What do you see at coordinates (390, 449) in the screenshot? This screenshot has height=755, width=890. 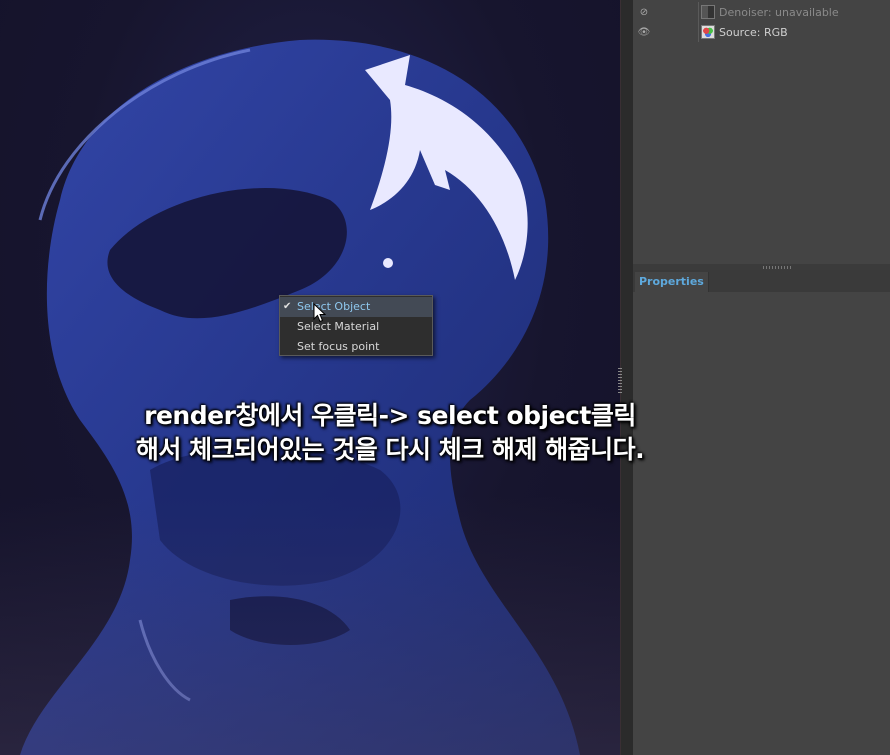 I see `caption-line-2: 해서 체크되어있는 것을 다시 체크 해제 해줍니다.` at bounding box center [390, 449].